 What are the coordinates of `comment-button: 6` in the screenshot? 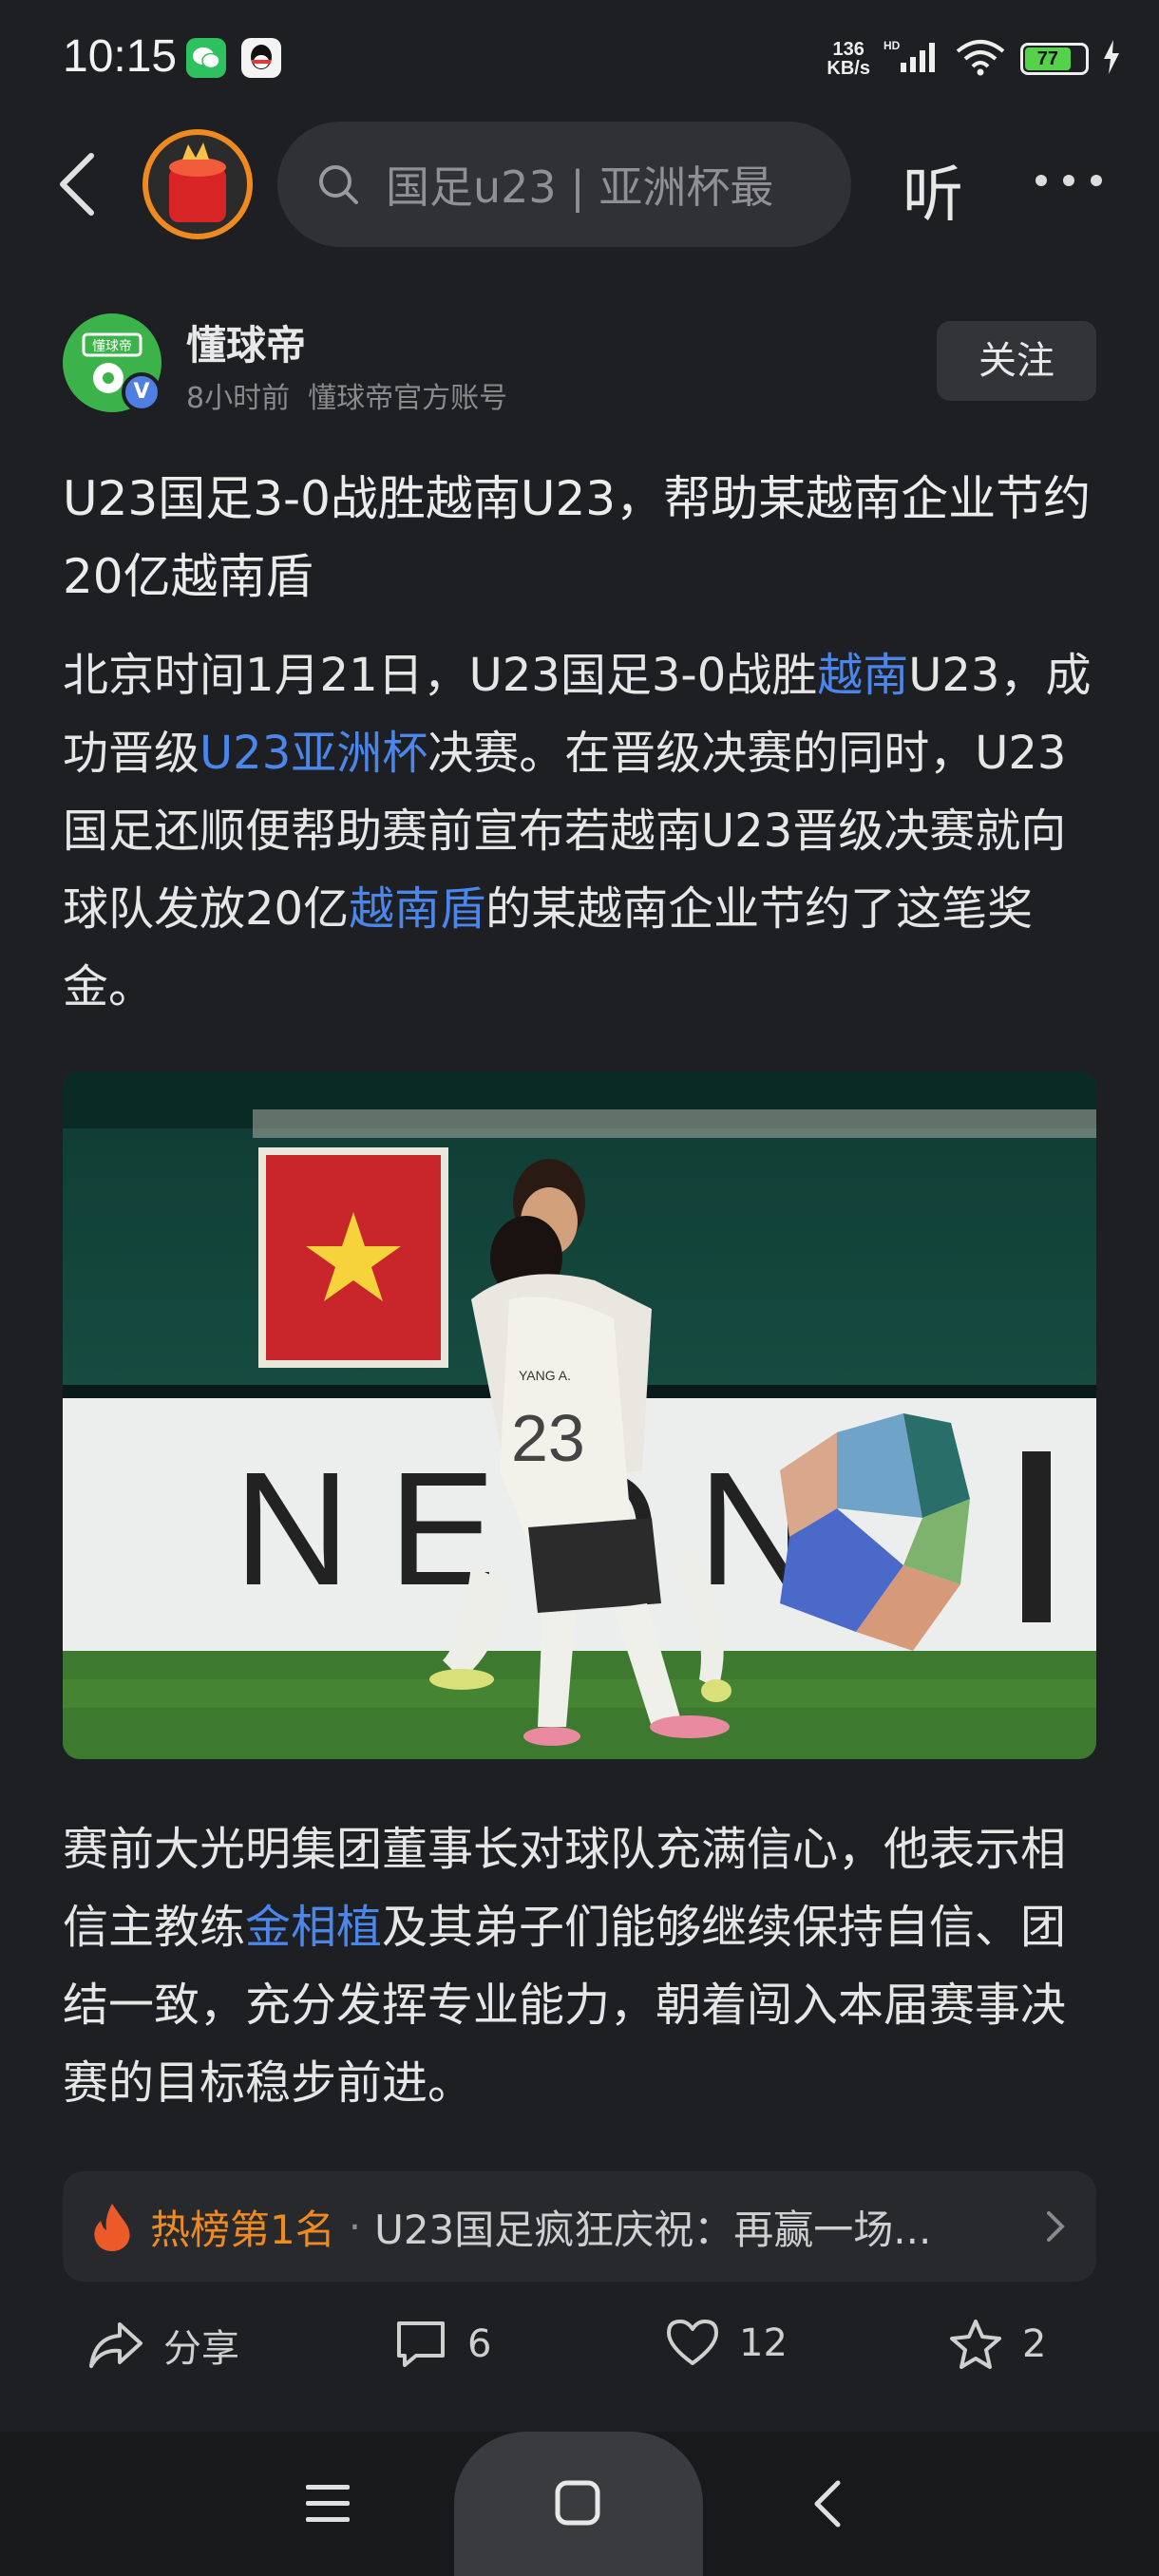 It's located at (442, 2344).